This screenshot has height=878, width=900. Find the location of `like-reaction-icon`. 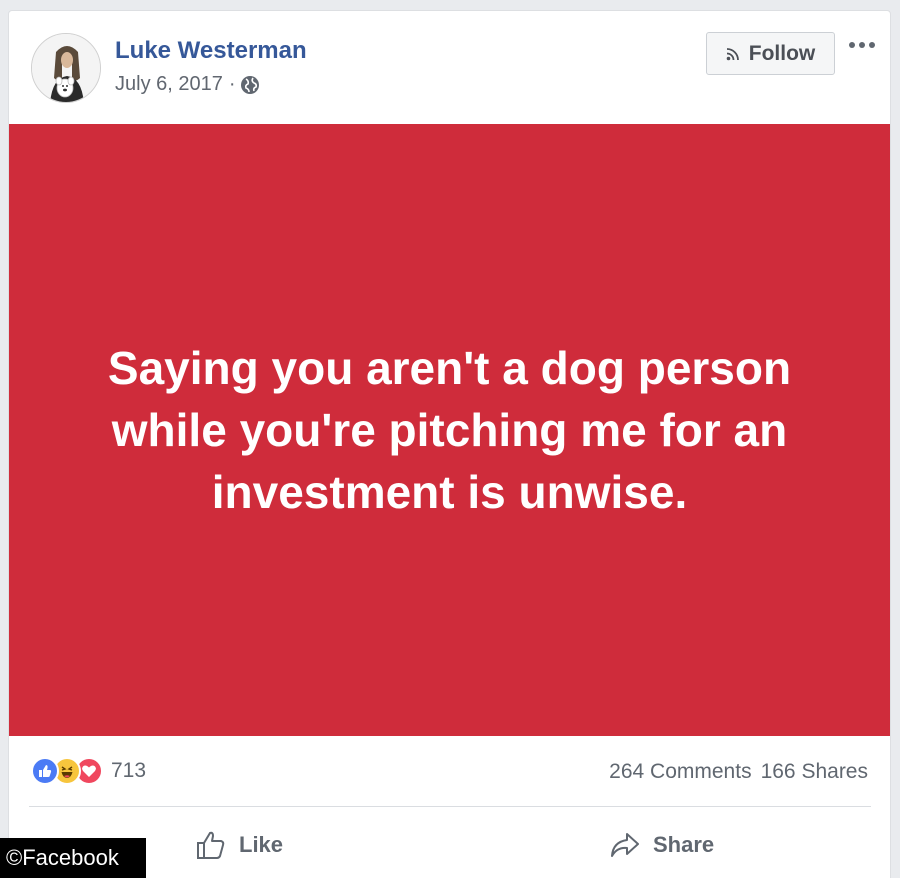

like-reaction-icon is located at coordinates (45, 771).